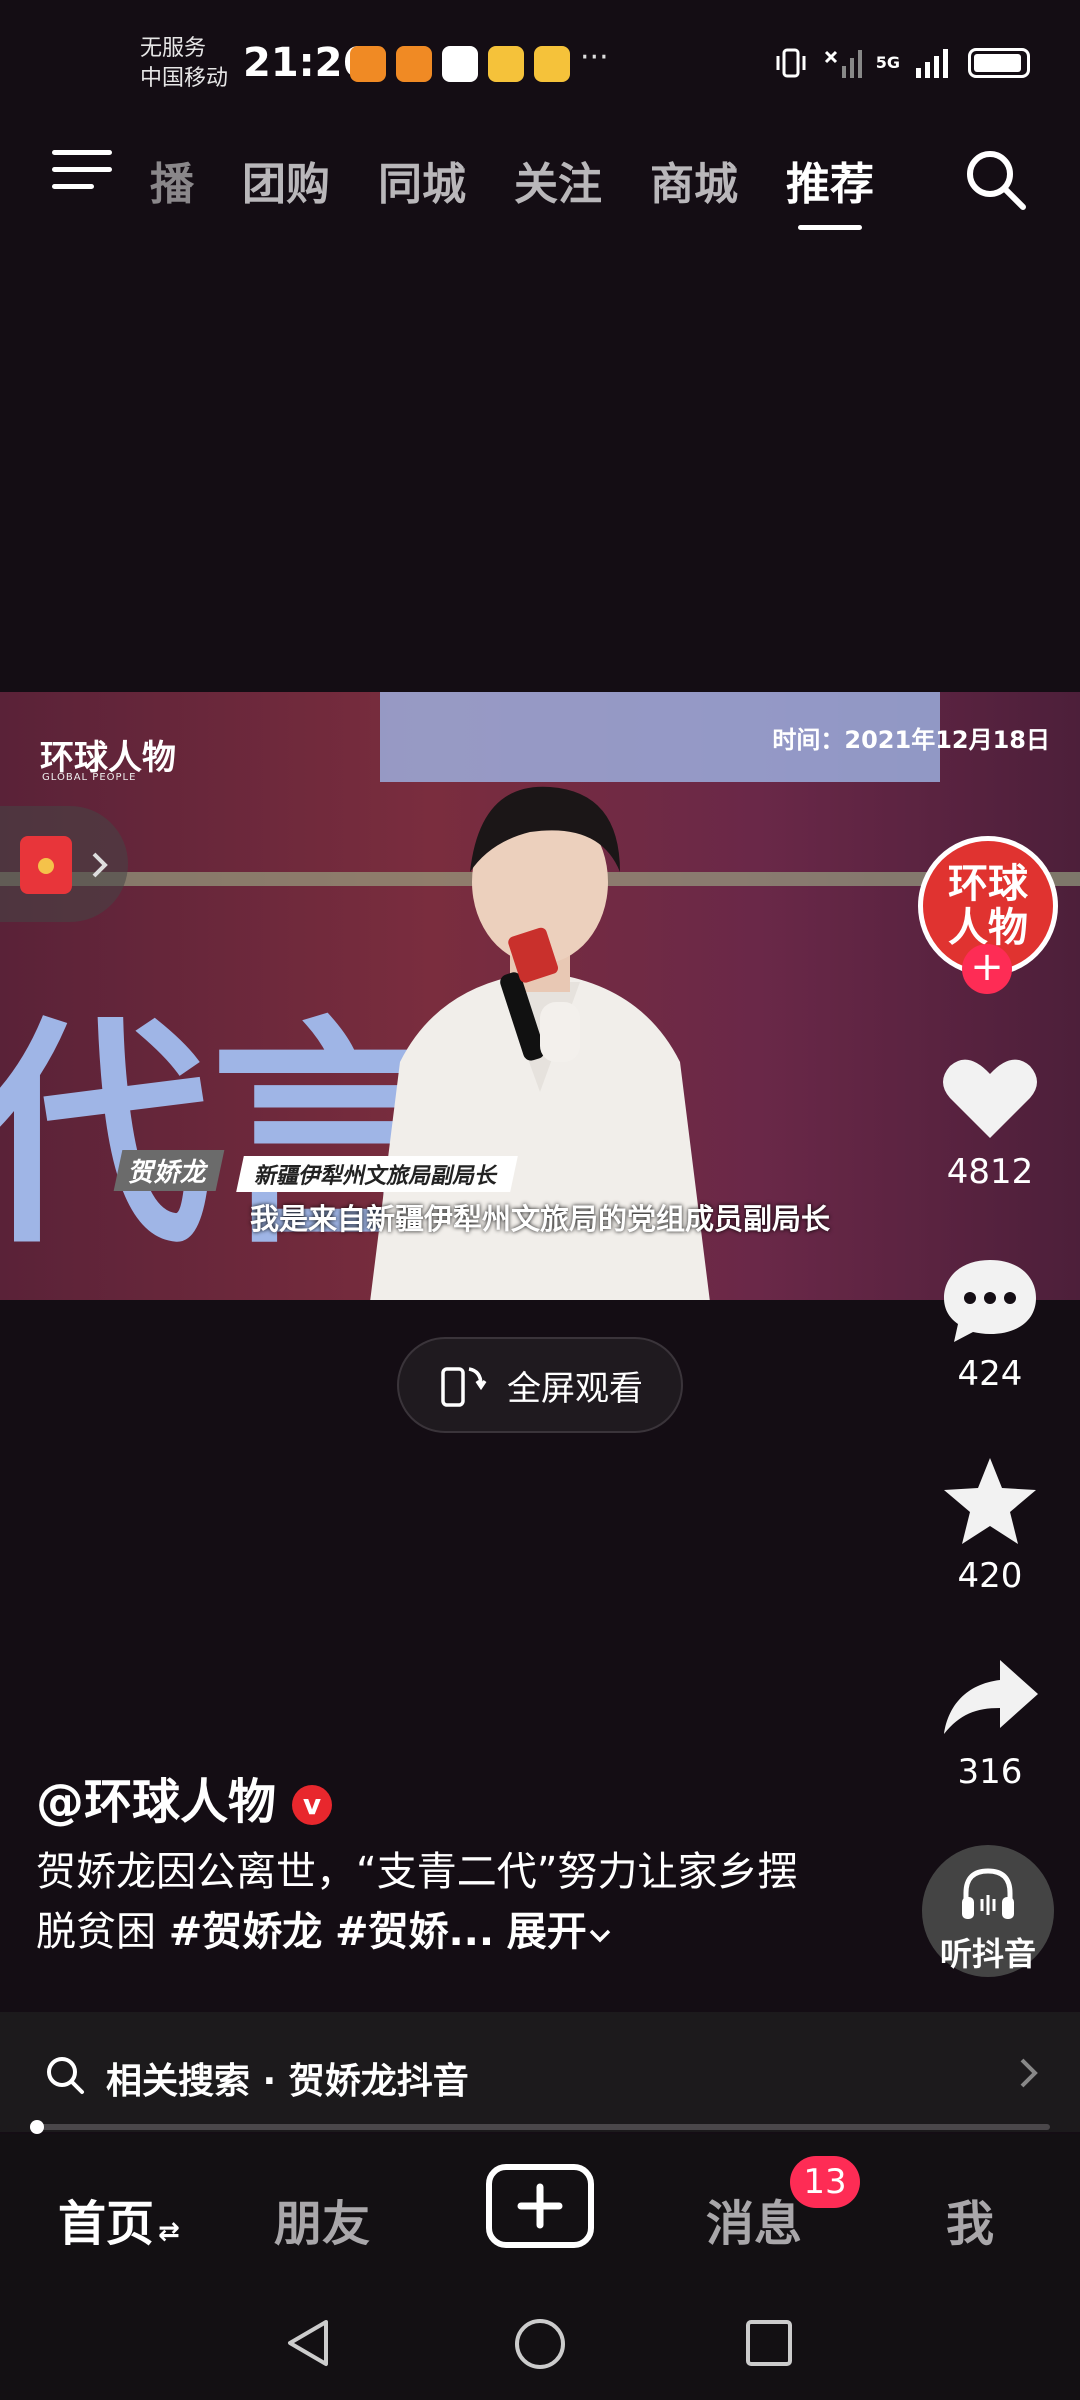 The width and height of the screenshot is (1080, 2400). I want to click on bottom-nav: 首页 ⇄ 朋友 消息 13 我, so click(540, 2210).